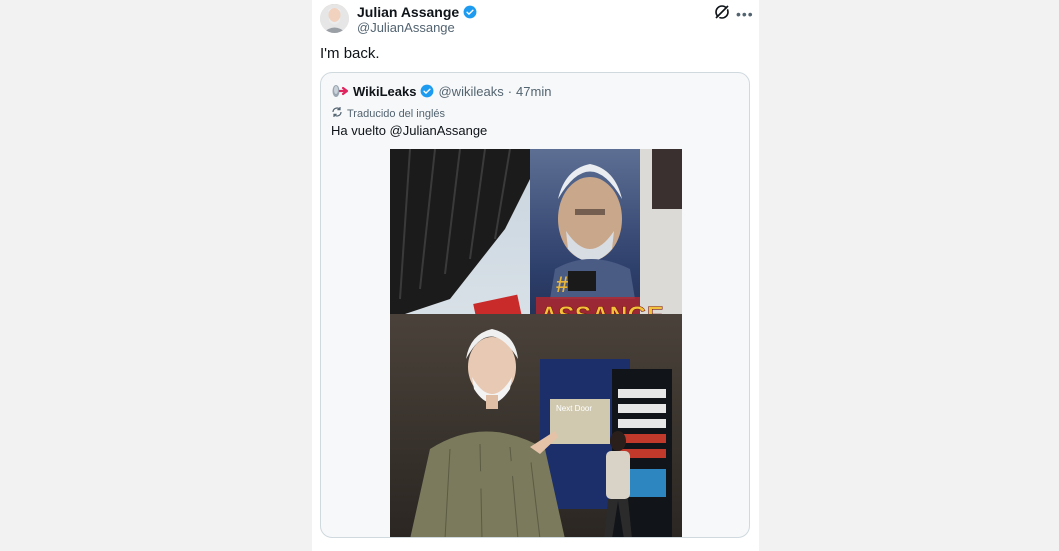 Image resolution: width=1059 pixels, height=551 pixels. I want to click on tweet-text: I'm back., so click(350, 53).